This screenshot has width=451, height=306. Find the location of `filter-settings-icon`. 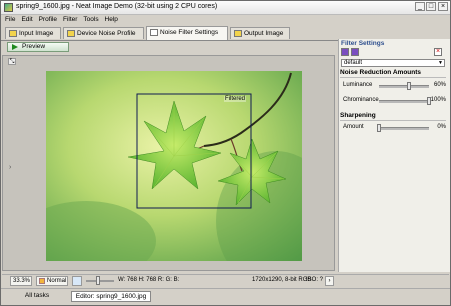

filter-settings-icon is located at coordinates (154, 32).